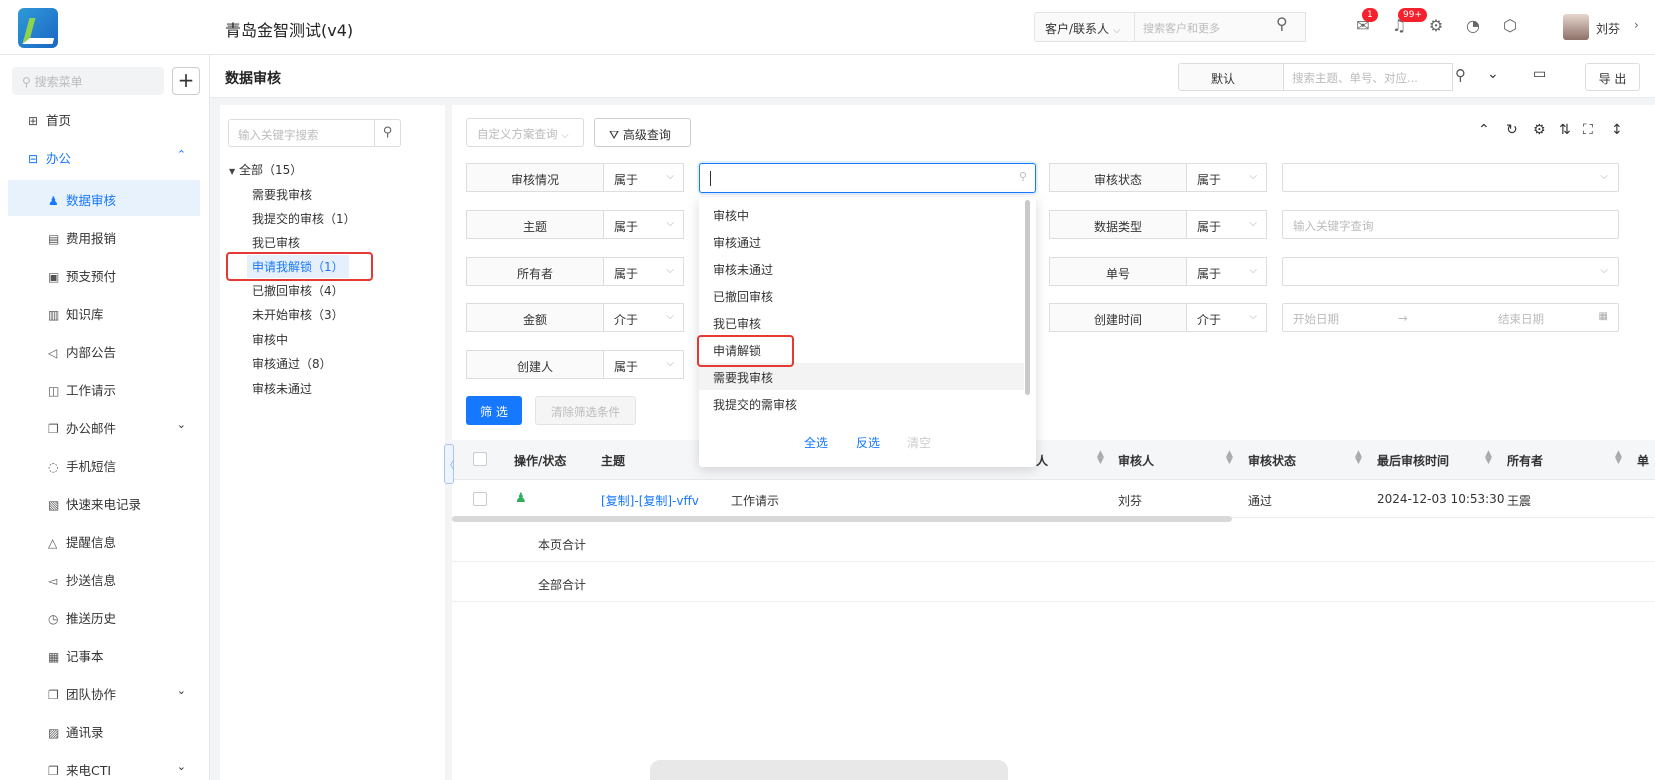 This screenshot has width=1655, height=780. Describe the element at coordinates (104, 578) in the screenshot. I see `sidebar-item-cc: ◅ 抄送信息` at that location.